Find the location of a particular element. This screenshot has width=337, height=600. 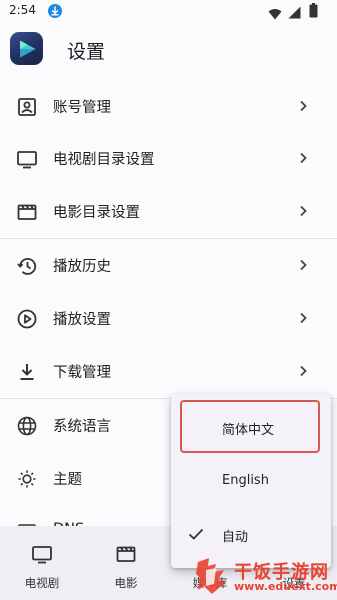

setting-label: 播放历史 is located at coordinates (82, 267).